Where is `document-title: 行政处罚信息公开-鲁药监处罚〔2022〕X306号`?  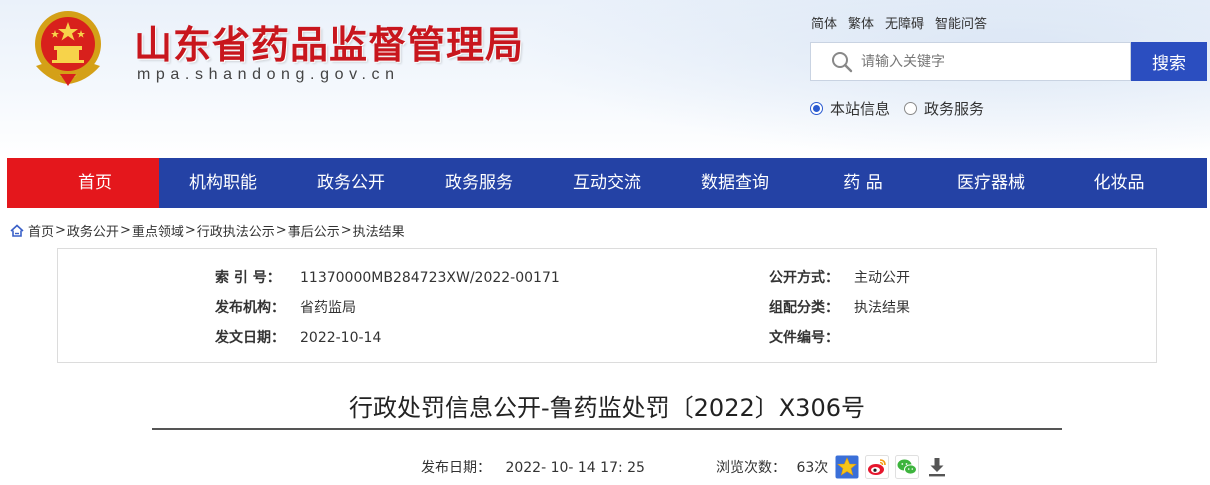 document-title: 行政处罚信息公开-鲁药监处罚〔2022〕X306号 is located at coordinates (607, 408).